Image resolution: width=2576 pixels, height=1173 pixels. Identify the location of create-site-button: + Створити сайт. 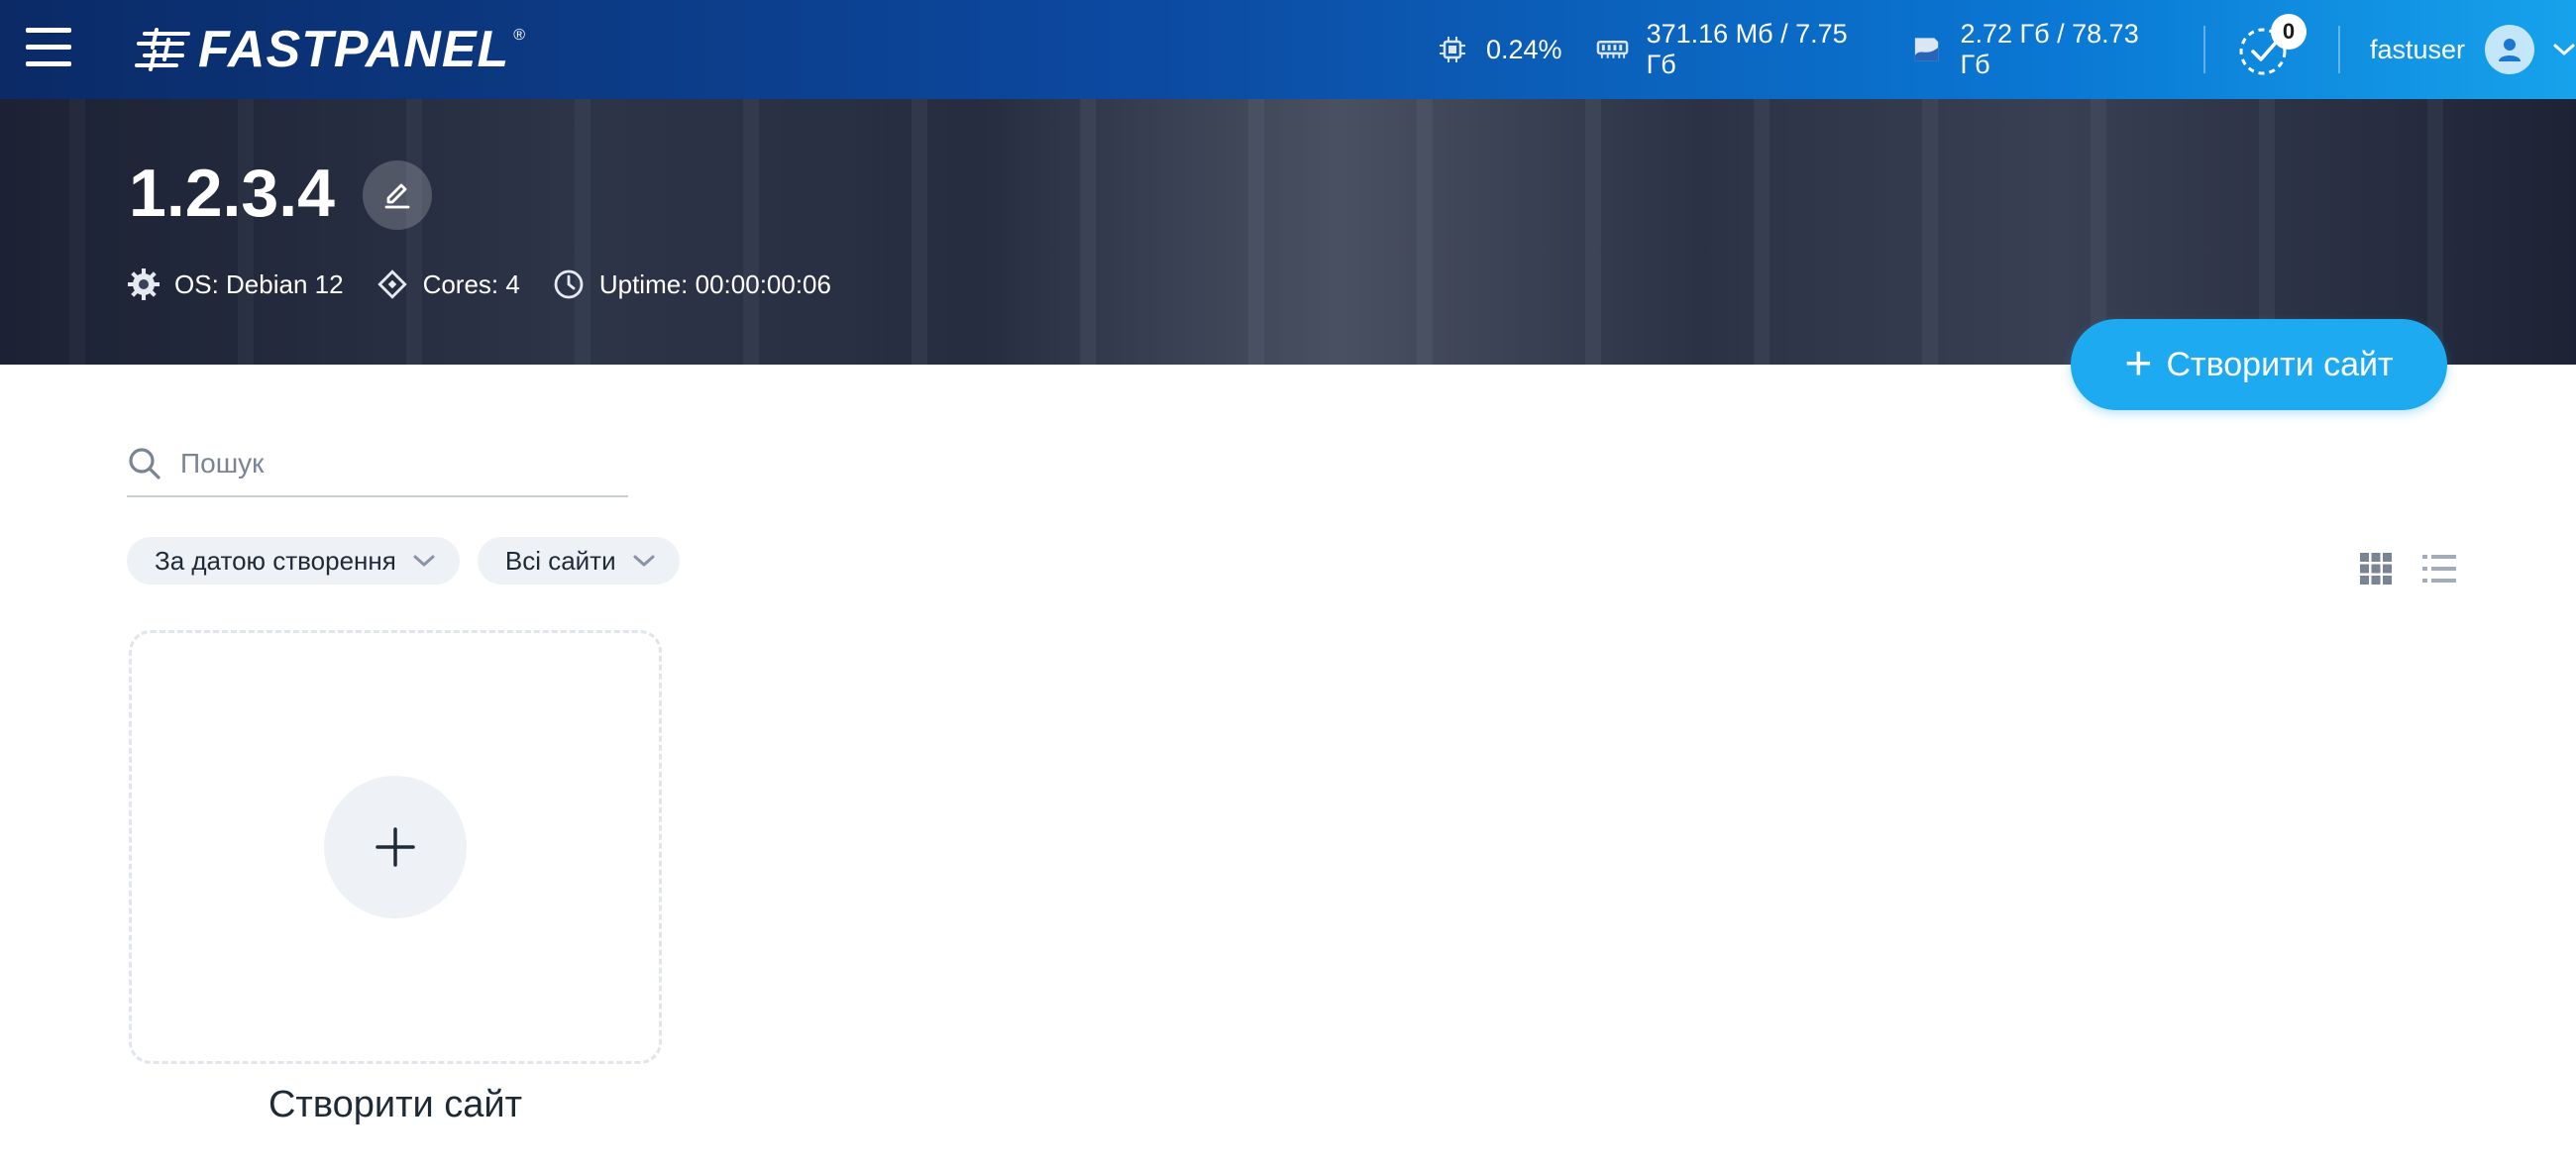
(2259, 364).